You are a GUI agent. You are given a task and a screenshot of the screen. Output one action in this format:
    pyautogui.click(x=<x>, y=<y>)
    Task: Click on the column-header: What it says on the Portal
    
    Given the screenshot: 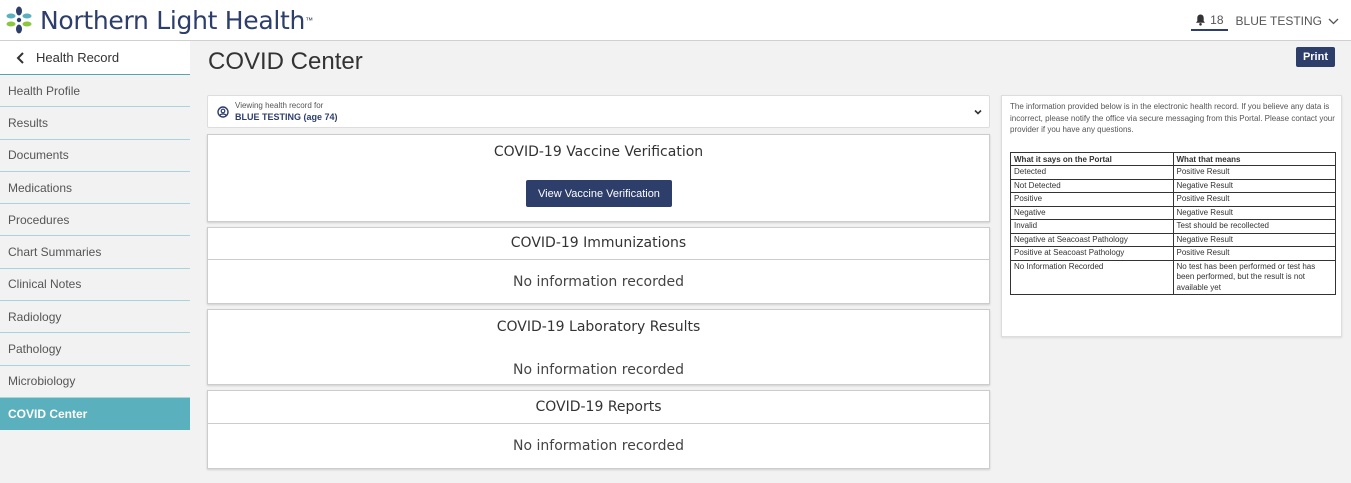 What is the action you would take?
    pyautogui.click(x=1092, y=159)
    